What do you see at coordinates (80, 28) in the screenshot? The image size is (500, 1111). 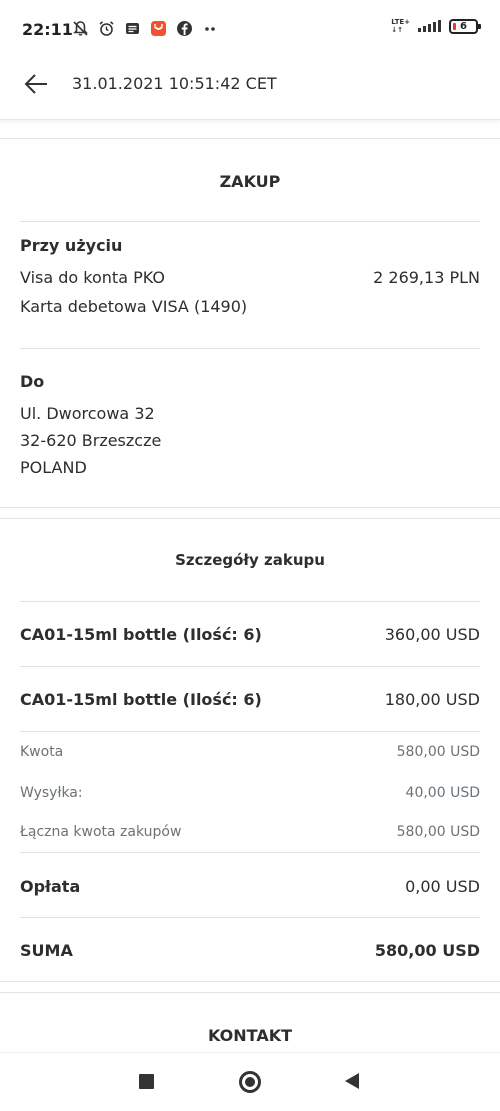 I see `bell-off-icon` at bounding box center [80, 28].